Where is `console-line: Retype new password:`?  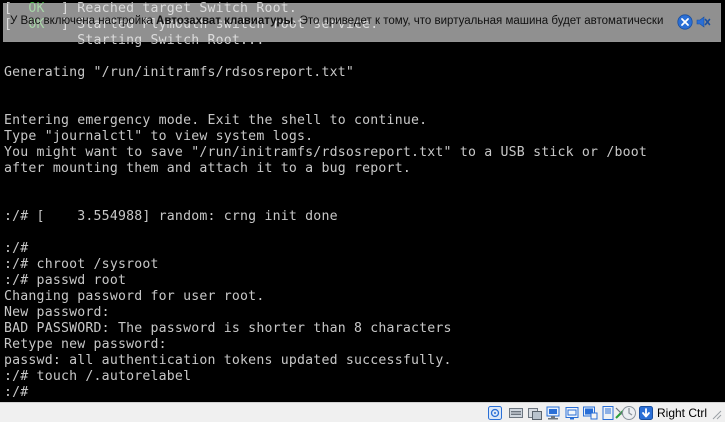 console-line: Retype new password: is located at coordinates (85, 344).